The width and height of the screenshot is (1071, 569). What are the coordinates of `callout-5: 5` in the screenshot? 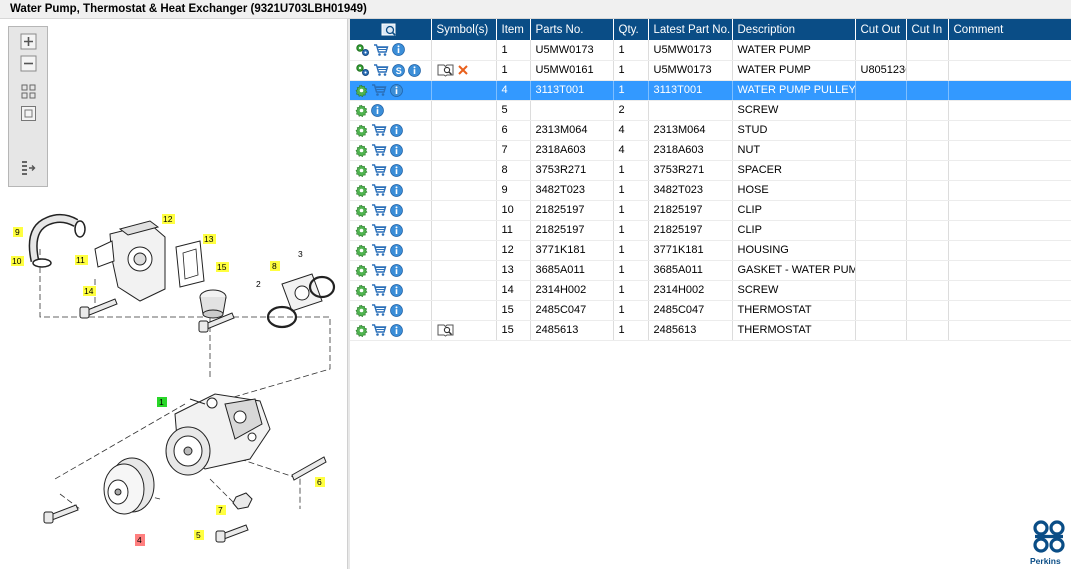 It's located at (199, 535).